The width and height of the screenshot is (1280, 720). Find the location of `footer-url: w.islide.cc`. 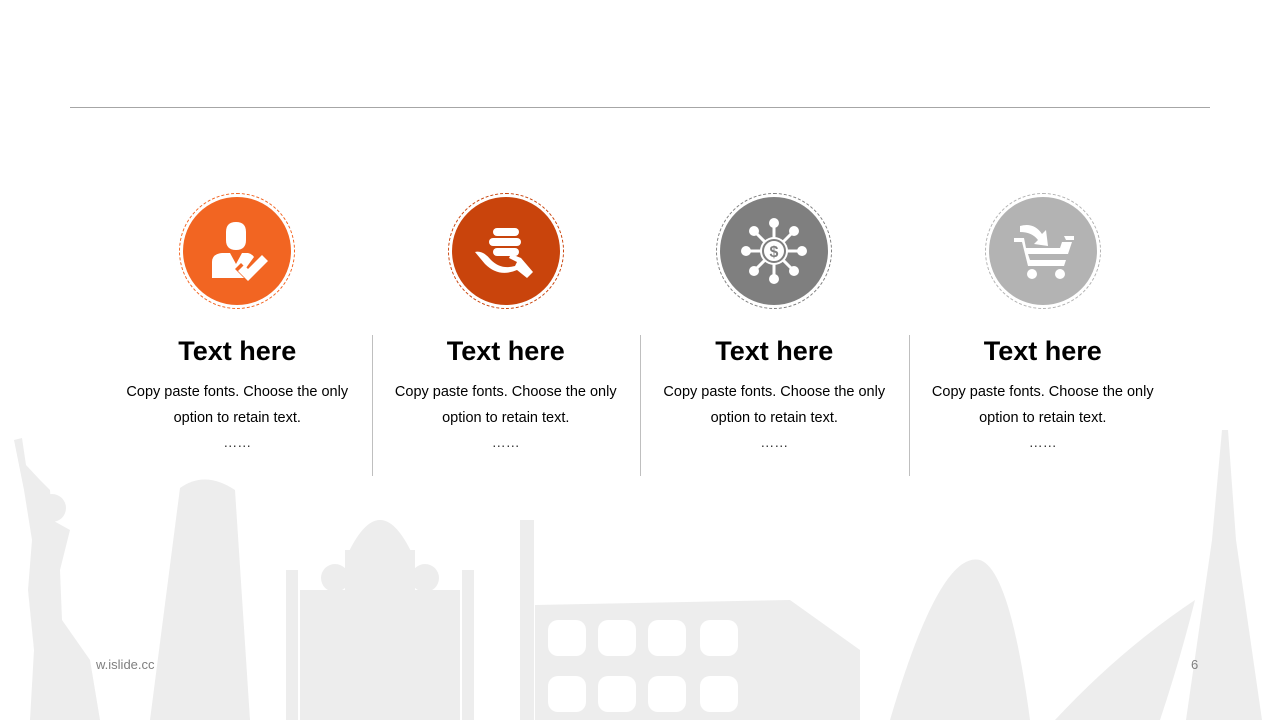

footer-url: w.islide.cc is located at coordinates (125, 664).